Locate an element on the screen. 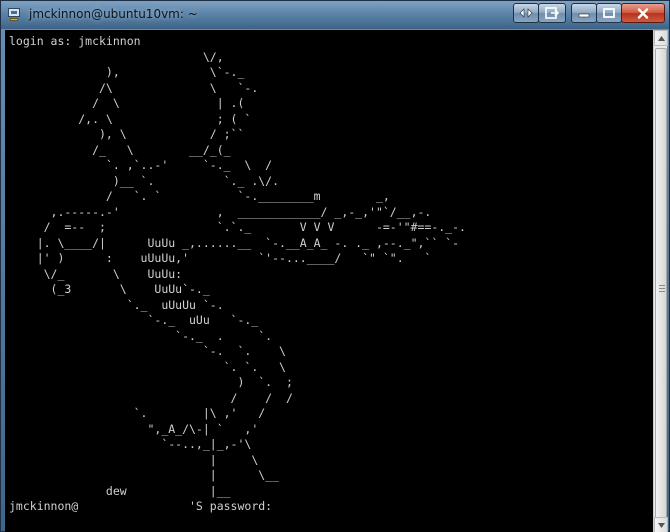 The height and width of the screenshot is (532, 670). scrollbar-thumb is located at coordinates (661, 289).